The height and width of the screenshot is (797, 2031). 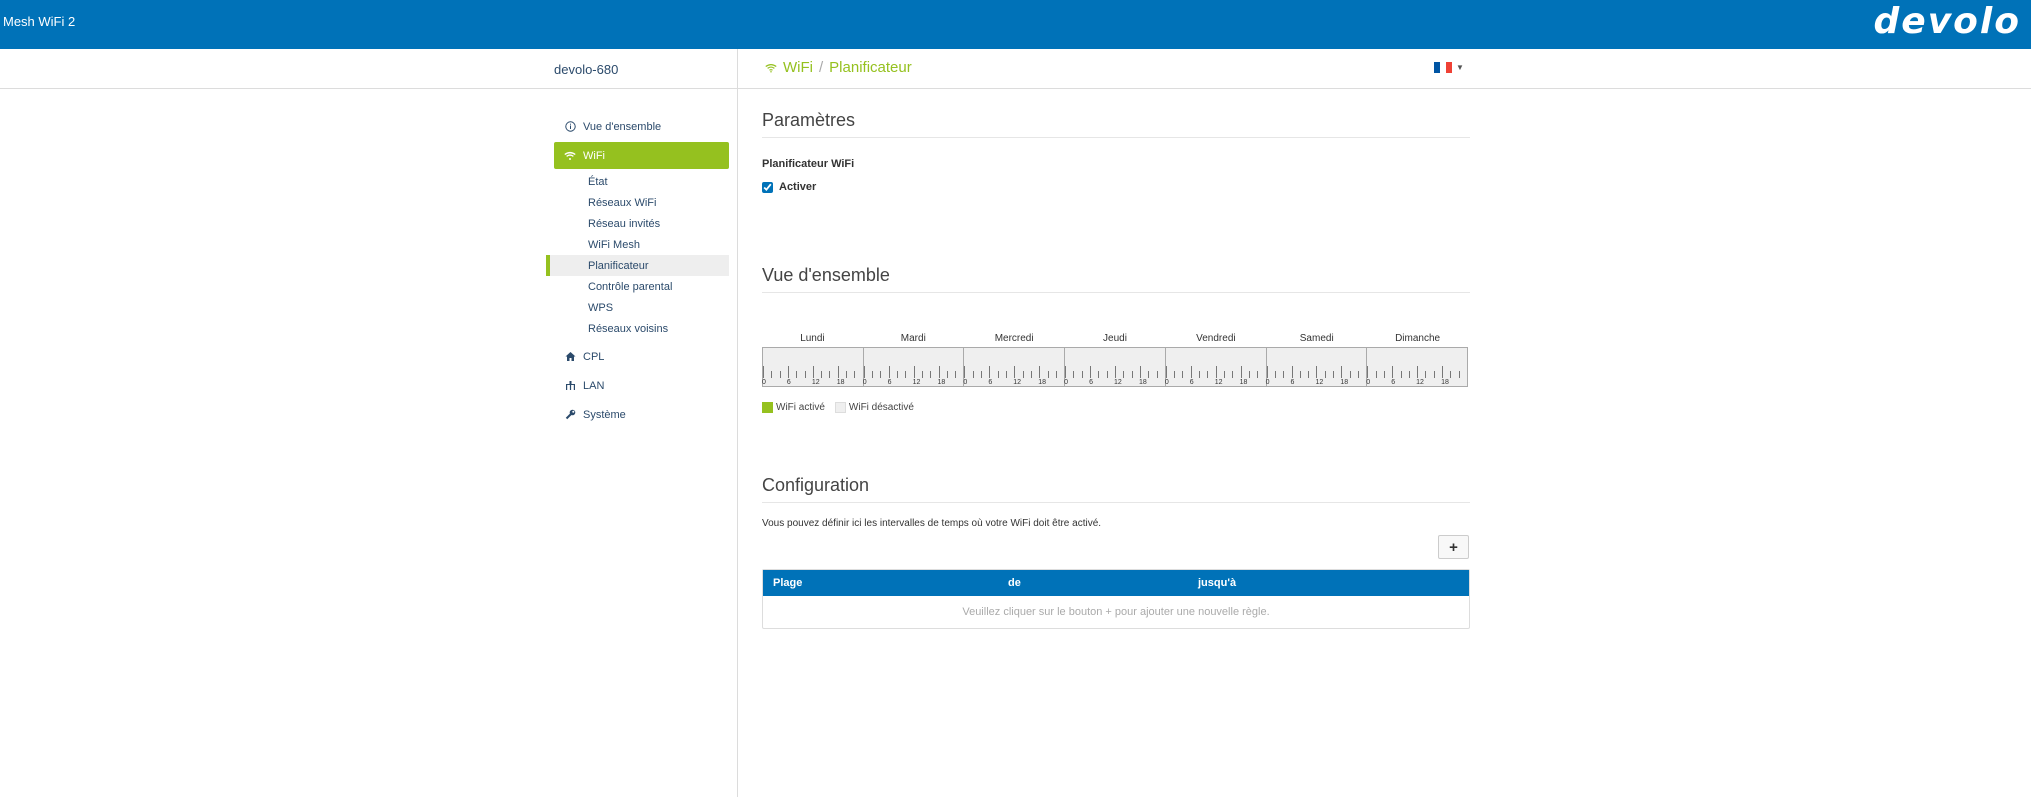 I want to click on sidebar-item-overview: Vue d'ensemble, so click(x=641, y=126).